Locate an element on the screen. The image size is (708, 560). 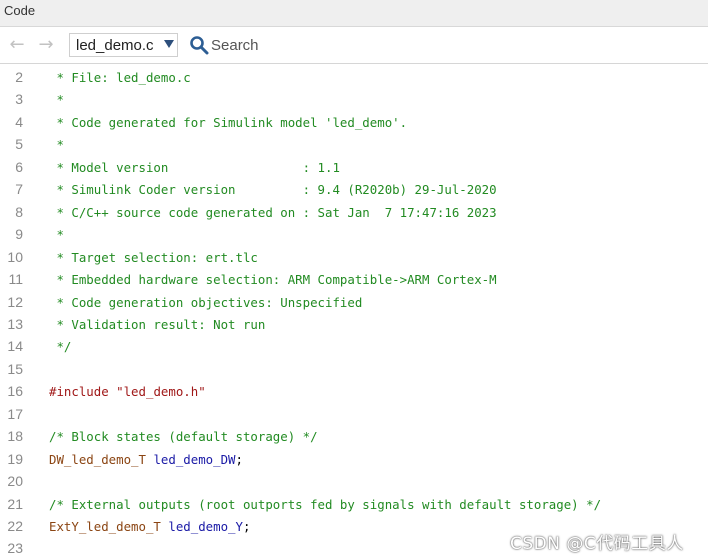
line-number: 10 is located at coordinates (15, 256).